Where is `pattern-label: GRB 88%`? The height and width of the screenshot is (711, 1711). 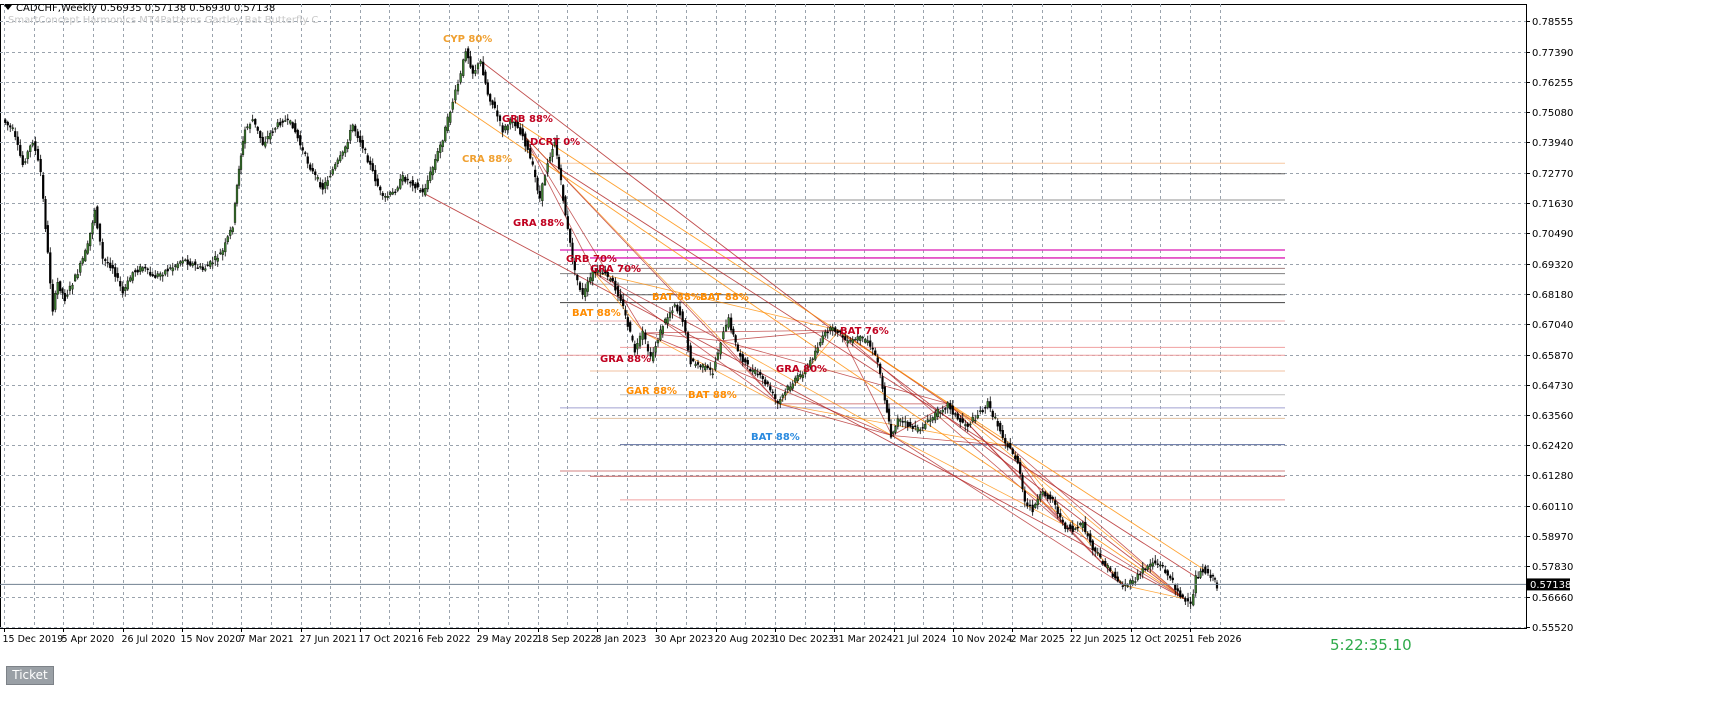 pattern-label: GRB 88% is located at coordinates (527, 119).